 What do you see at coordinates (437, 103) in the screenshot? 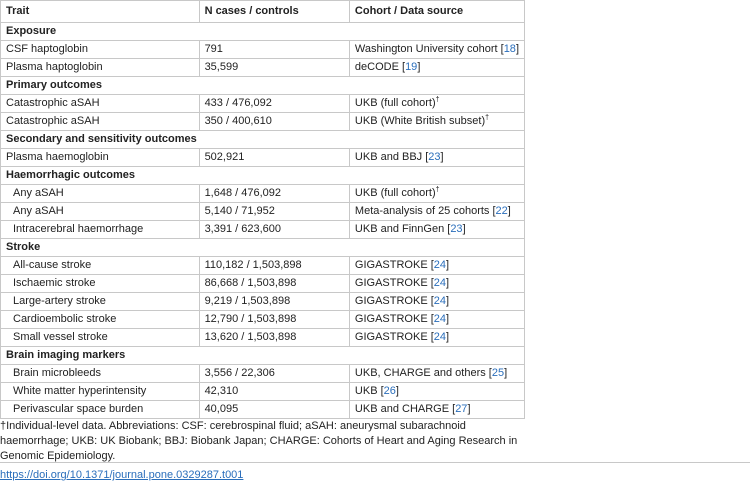
I see `source-cell: UKB (full cohort)†` at bounding box center [437, 103].